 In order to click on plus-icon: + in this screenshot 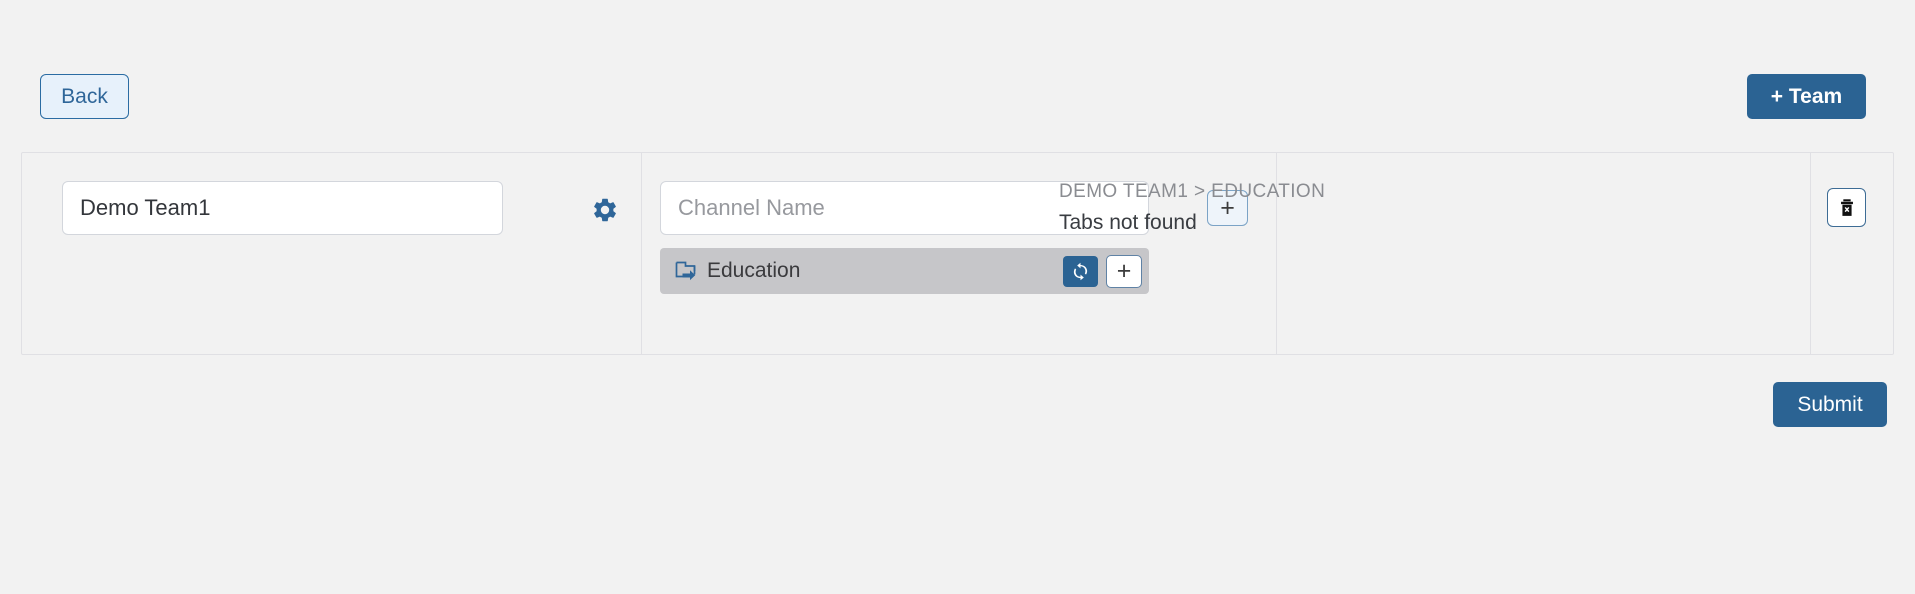, I will do `click(1124, 270)`.